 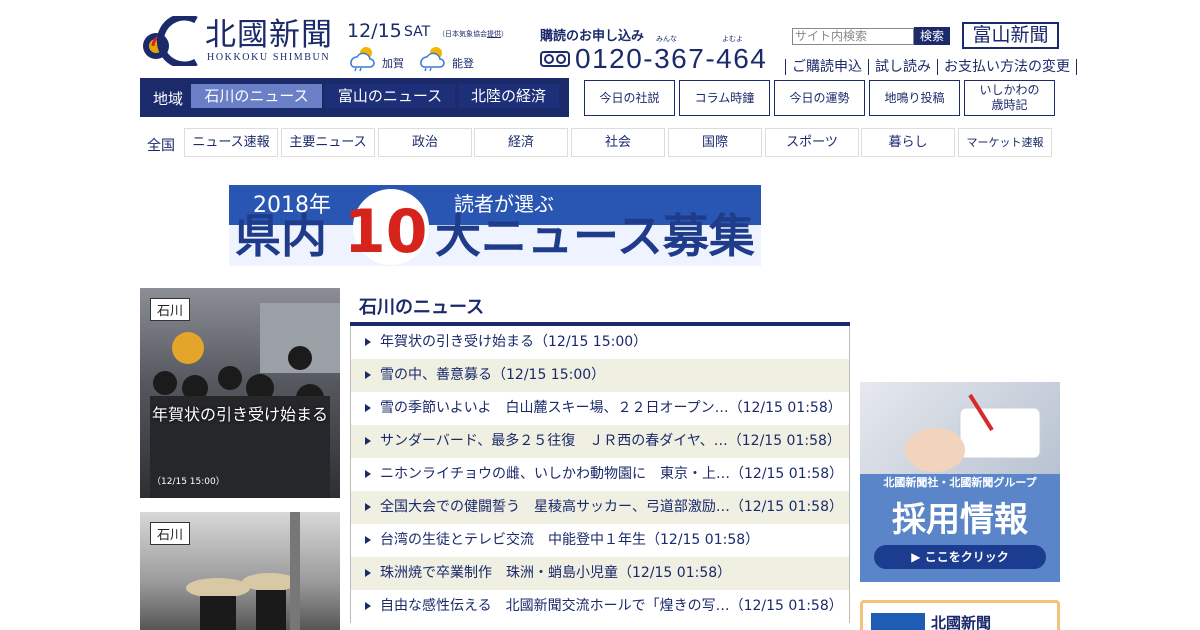 I want to click on weather-credit: （日本気象協会提供）, so click(x=473, y=34).